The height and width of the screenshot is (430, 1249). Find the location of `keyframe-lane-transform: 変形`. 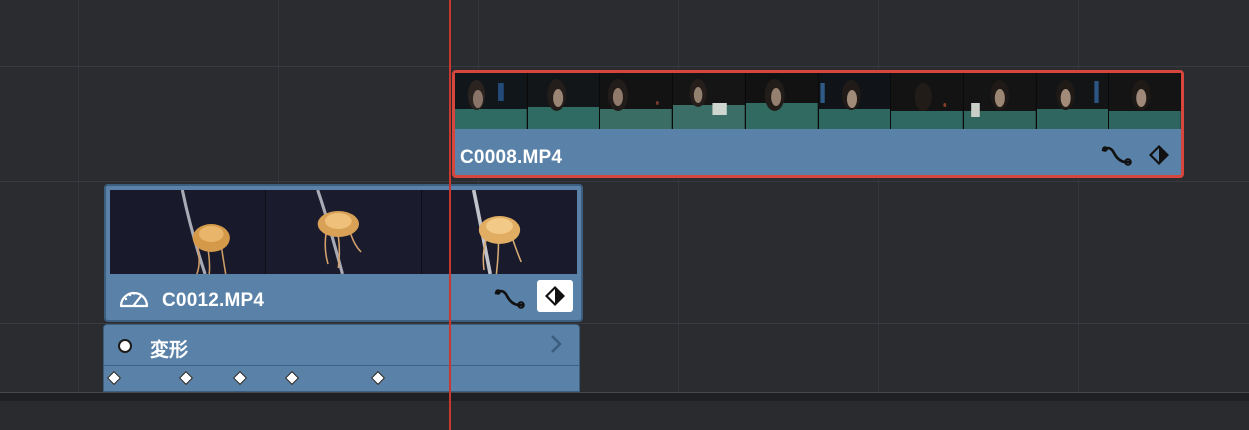

keyframe-lane-transform: 変形 is located at coordinates (341, 358).